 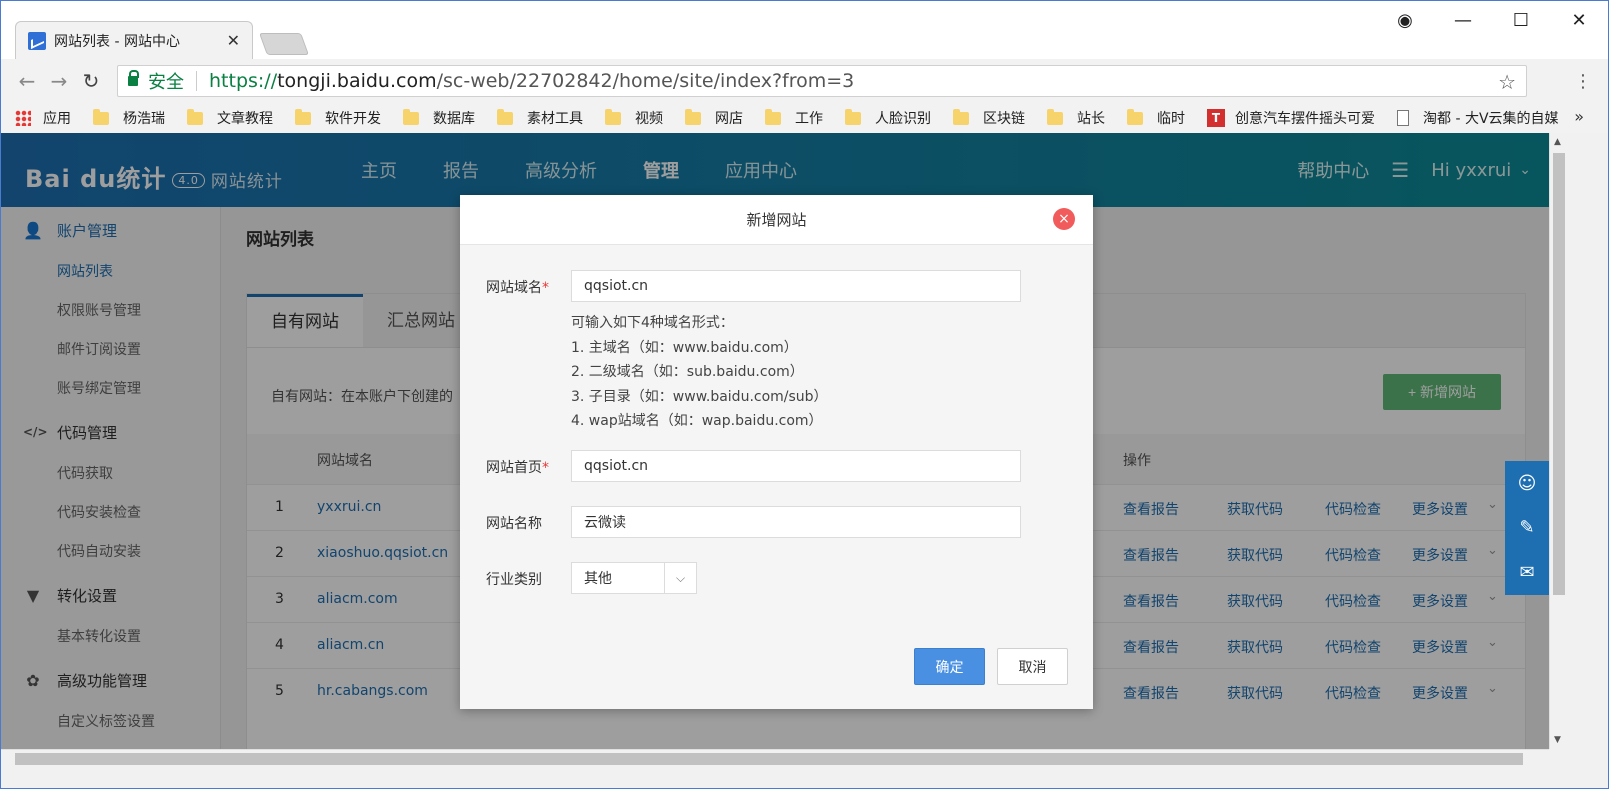 What do you see at coordinates (699, 396) in the screenshot?
I see `hint-line: 3. 子目录（如：www.baidu.com/sub）` at bounding box center [699, 396].